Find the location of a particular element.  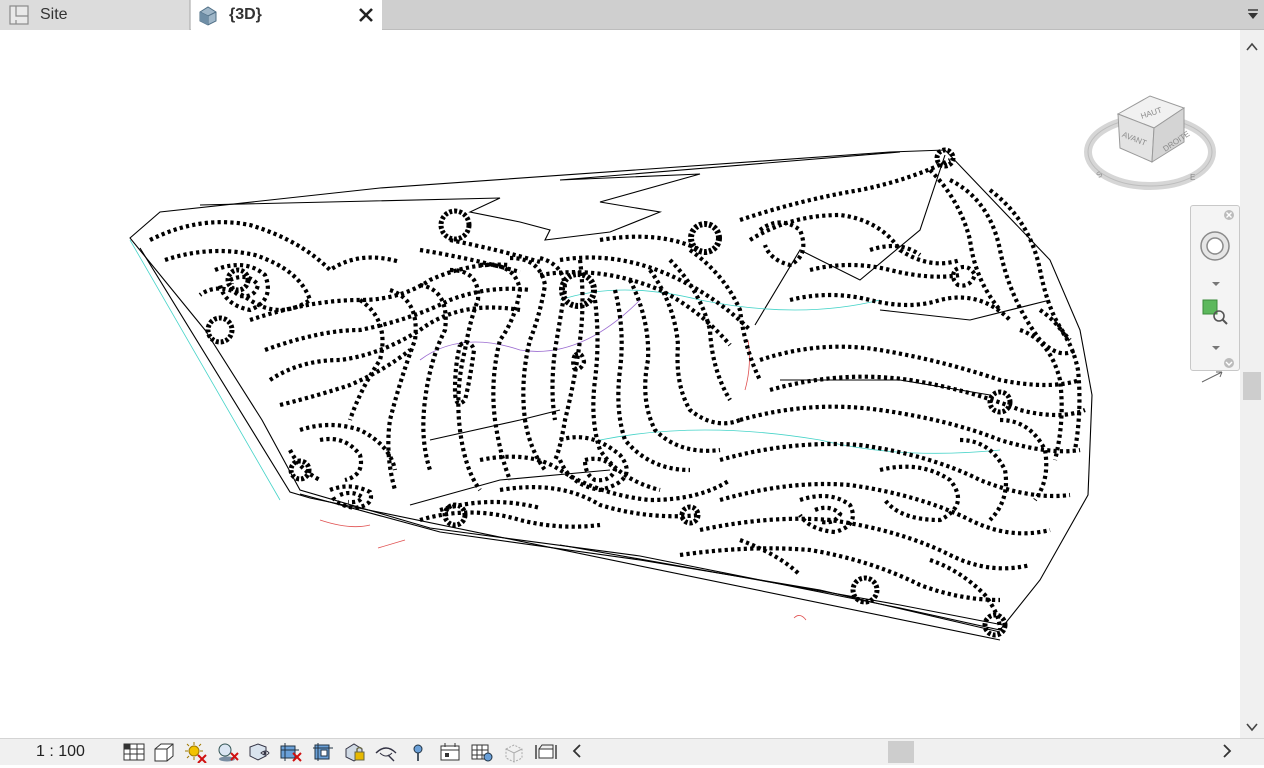

crop-view-icon is located at coordinates (291, 752).